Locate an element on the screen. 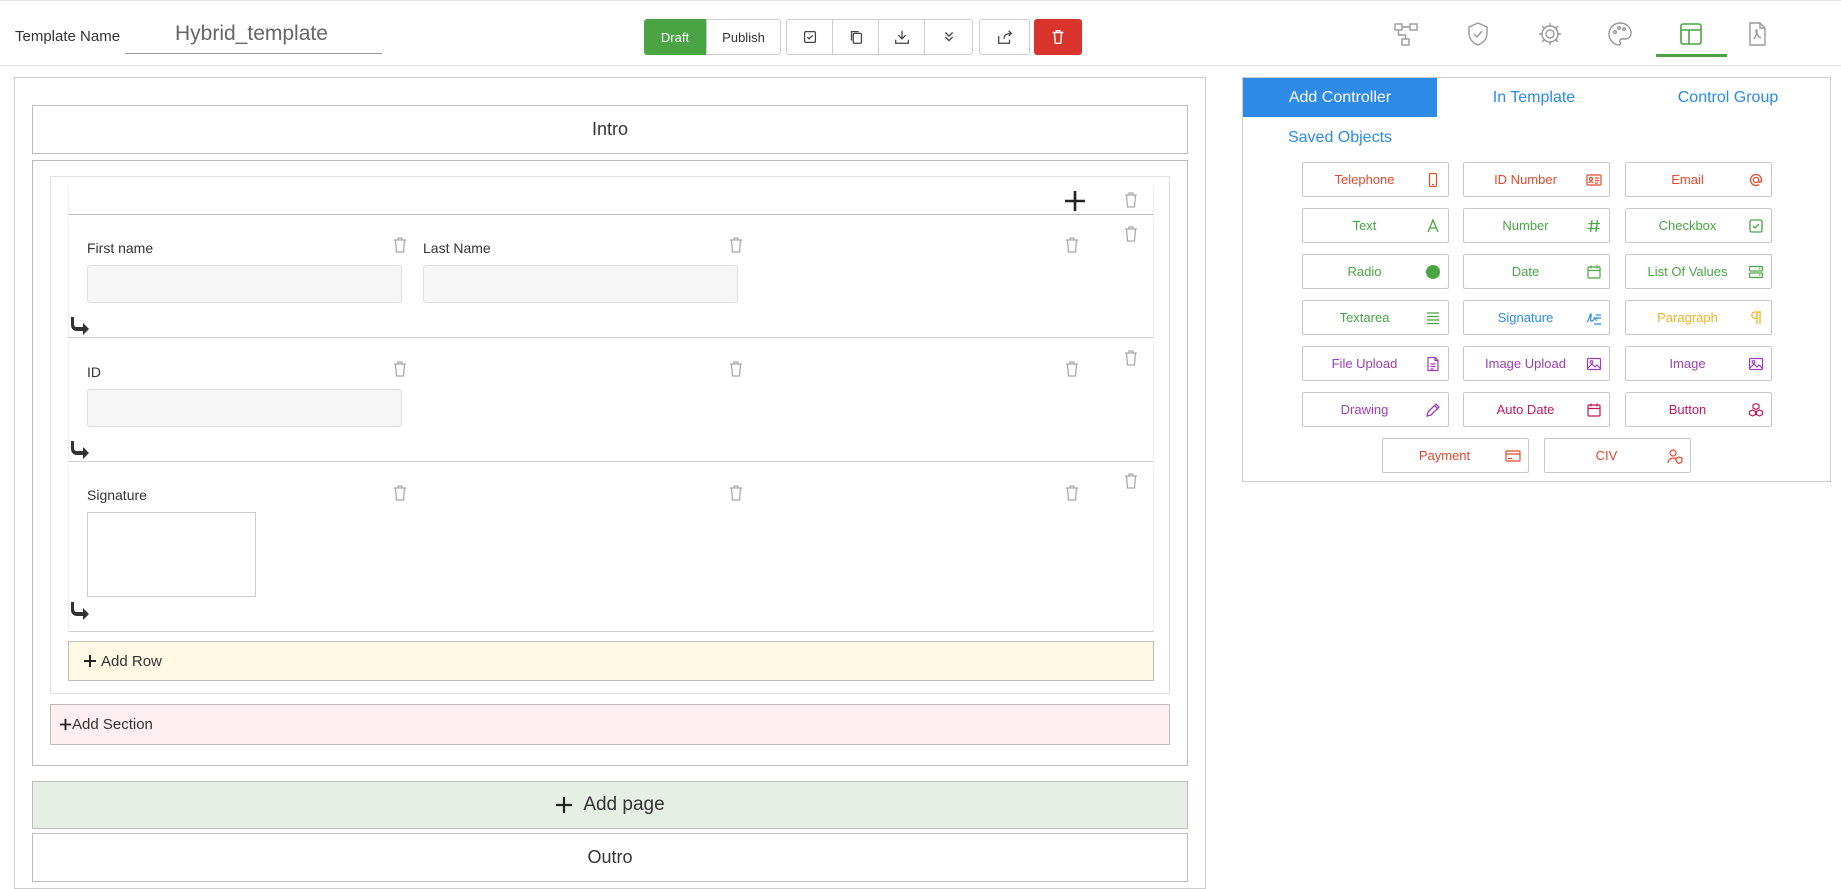  control-date: Date is located at coordinates (1536, 271).